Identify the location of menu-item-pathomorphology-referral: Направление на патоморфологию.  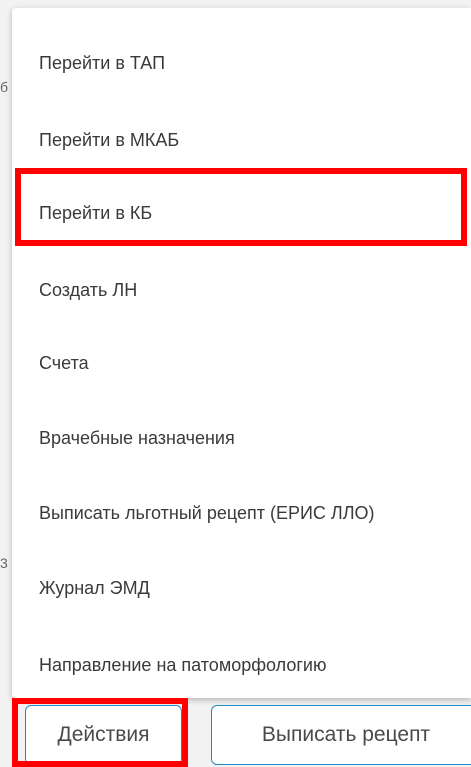
(241, 665).